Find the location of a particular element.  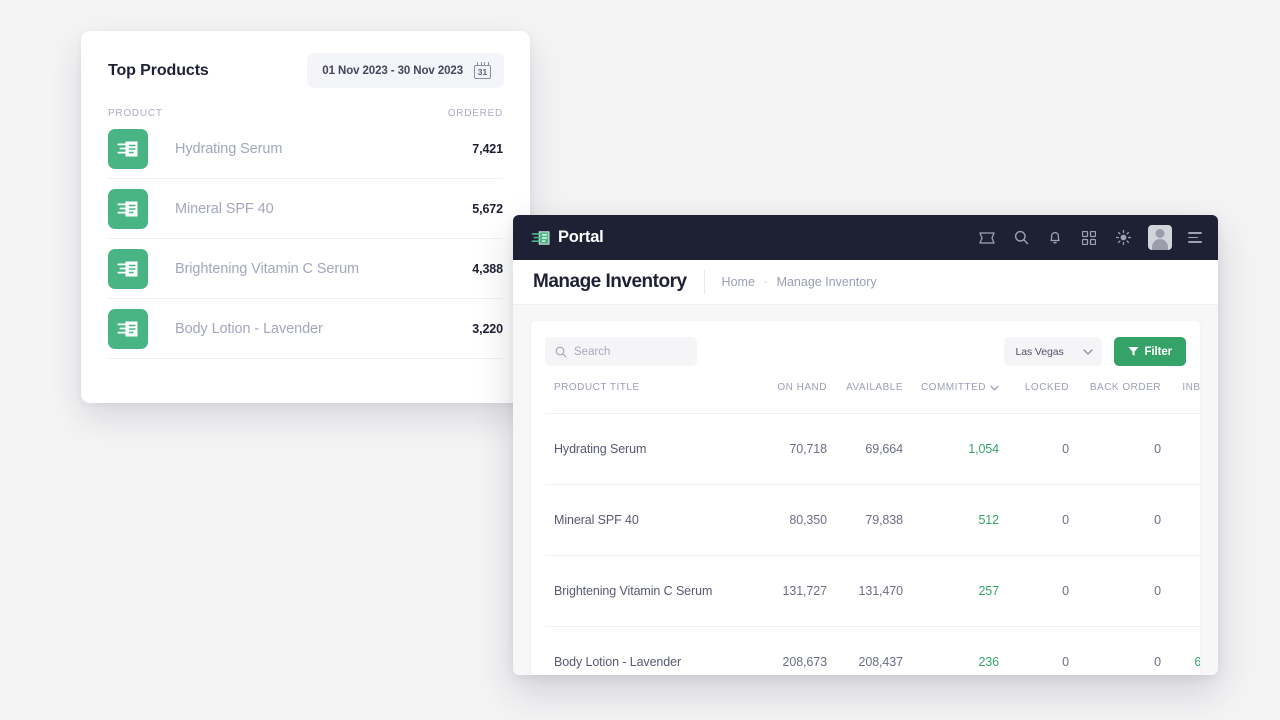

cell-available: 131,470 is located at coordinates (865, 591).